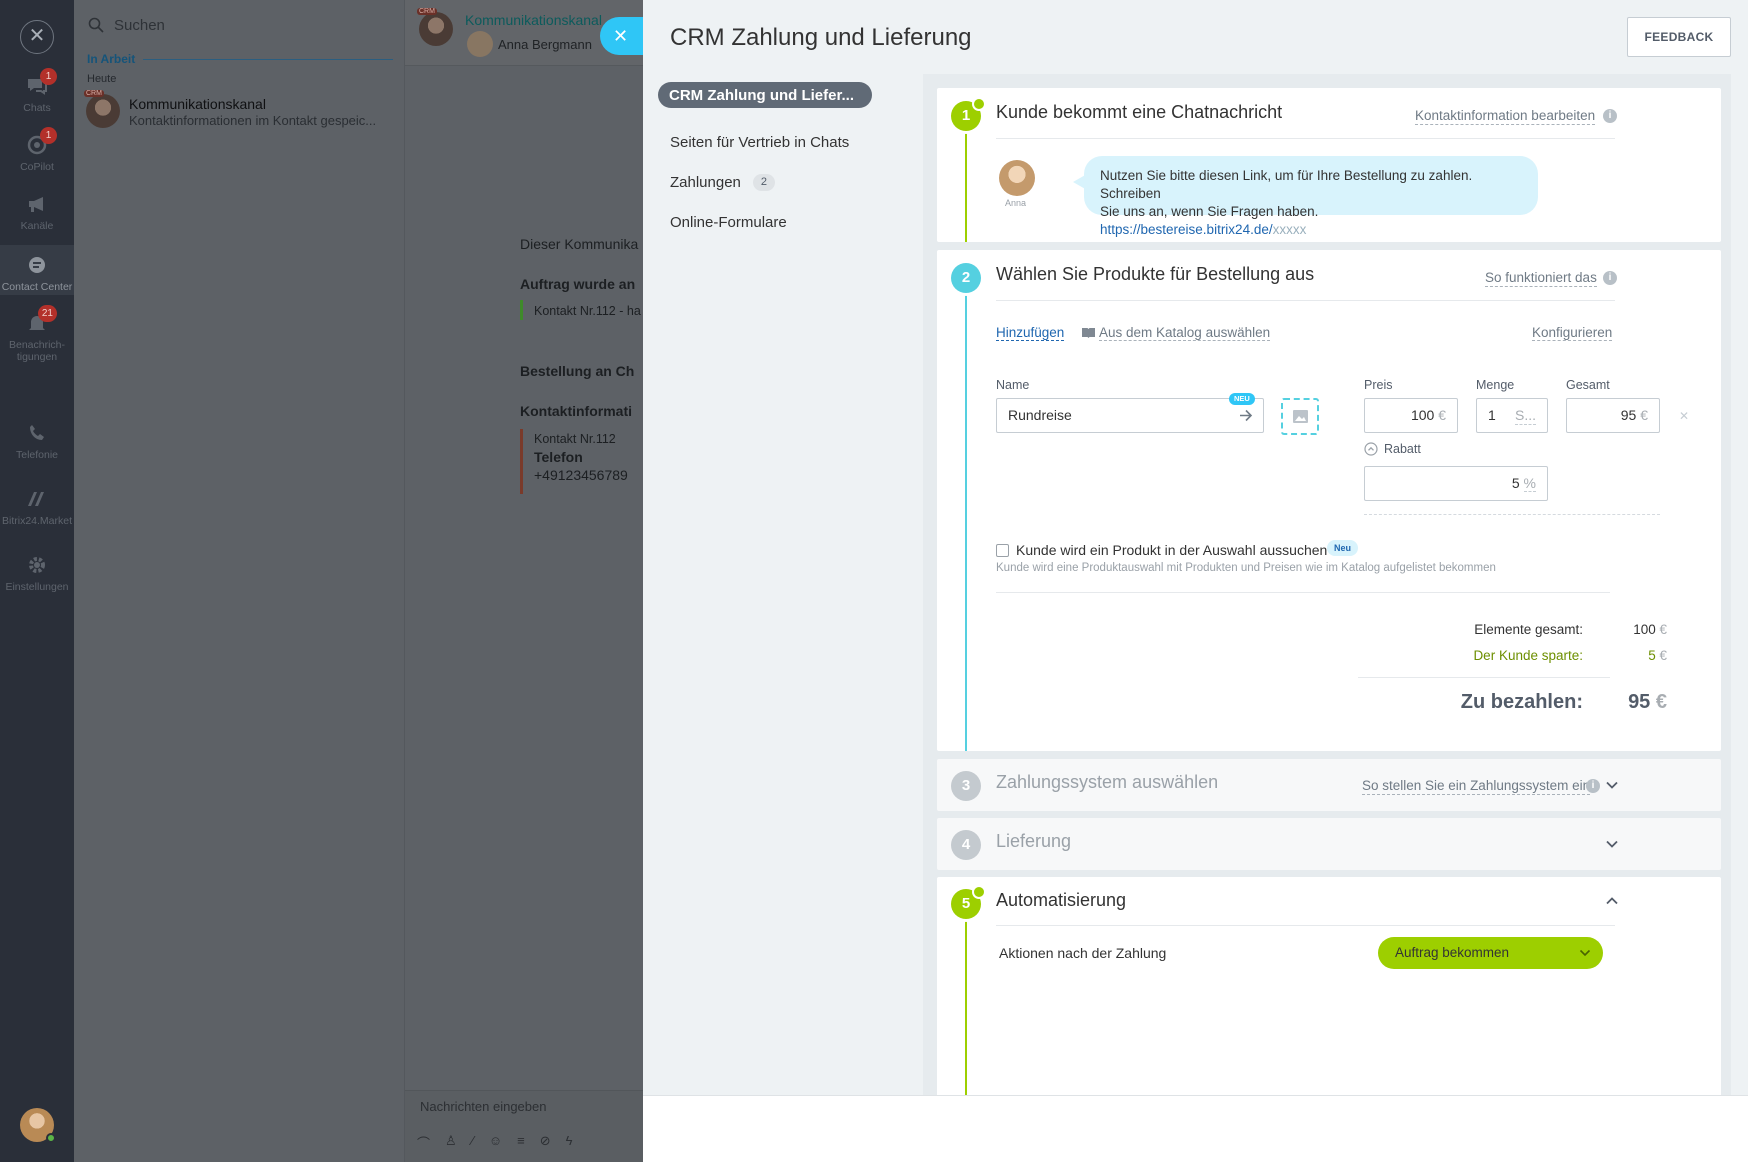 The height and width of the screenshot is (1162, 1748). I want to click on slider-close-button: ✕, so click(622, 36).